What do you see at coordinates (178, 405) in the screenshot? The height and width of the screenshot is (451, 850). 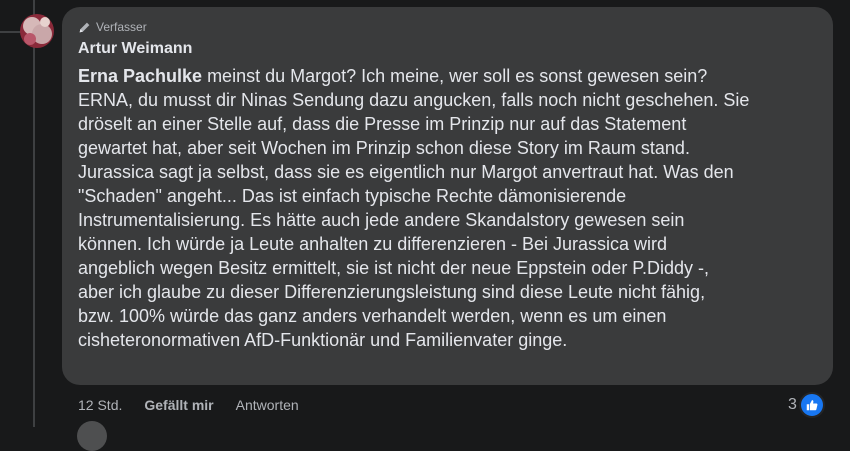 I see `like-button: Gefällt mir` at bounding box center [178, 405].